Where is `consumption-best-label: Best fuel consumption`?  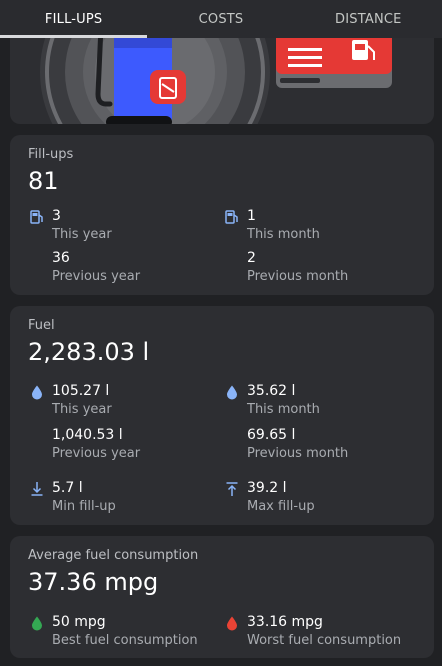
consumption-best-label: Best fuel consumption is located at coordinates (125, 640).